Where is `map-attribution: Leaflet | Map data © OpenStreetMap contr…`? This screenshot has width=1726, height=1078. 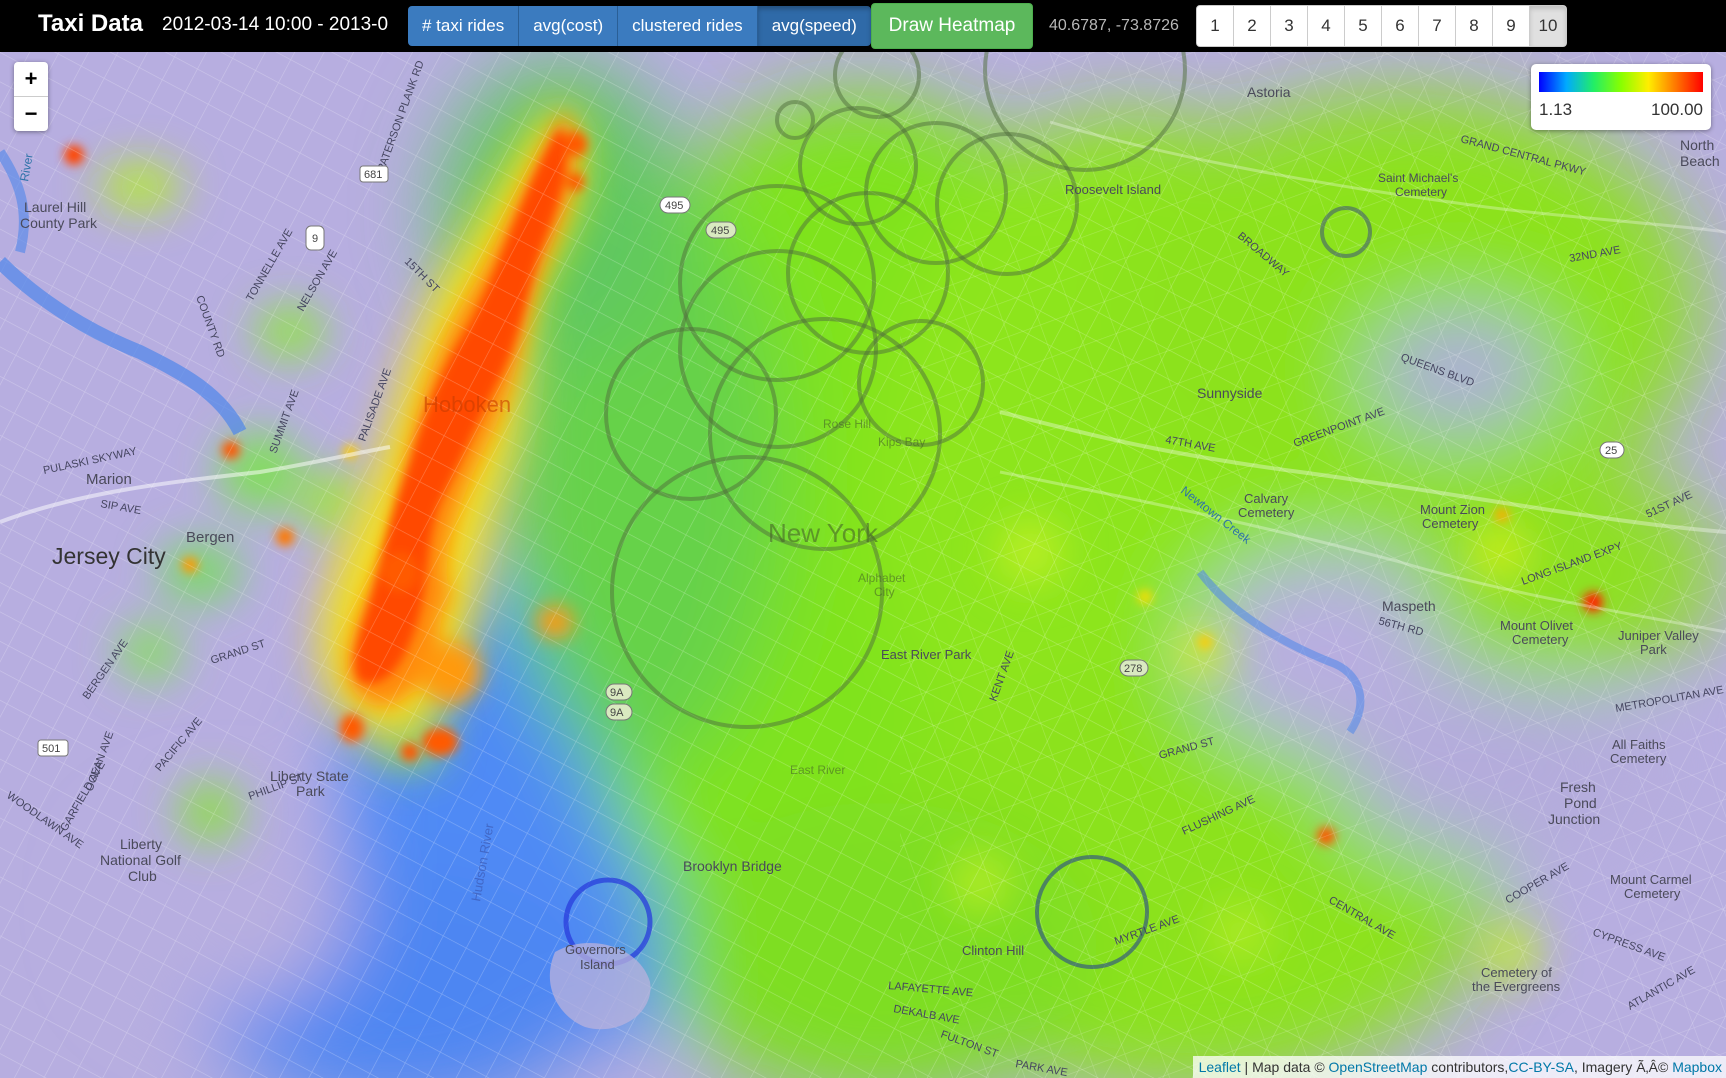 map-attribution: Leaflet | Map data © OpenStreetMap contr… is located at coordinates (1459, 1067).